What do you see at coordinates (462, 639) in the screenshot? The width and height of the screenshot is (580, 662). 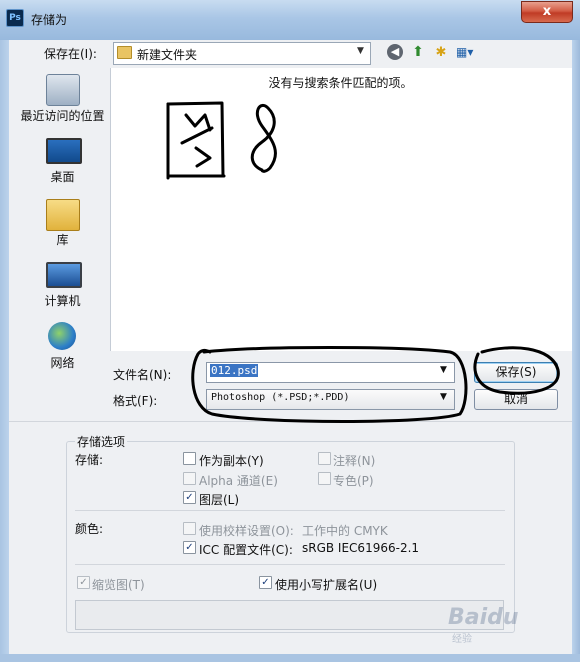 I see `baidu-watermark-text: 经验` at bounding box center [462, 639].